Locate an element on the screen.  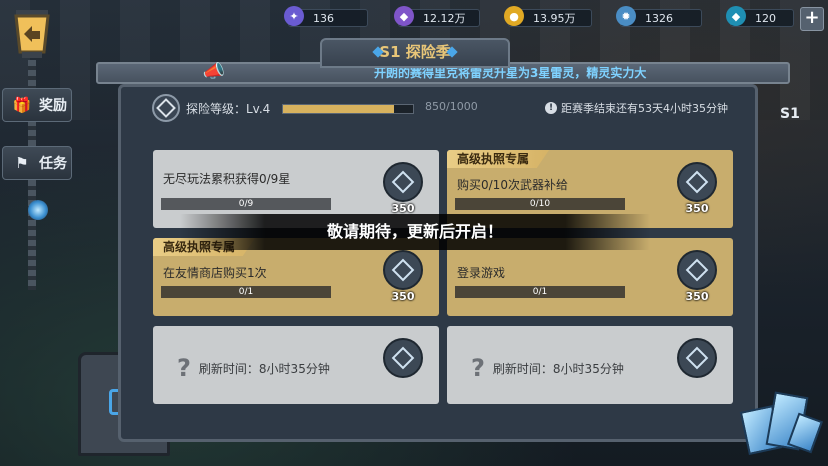
level-bar: 探险等级：Lv.4 850/1000 ! 距赛季结束还有53天4小时35分钟 is located at coordinates (450, 109).